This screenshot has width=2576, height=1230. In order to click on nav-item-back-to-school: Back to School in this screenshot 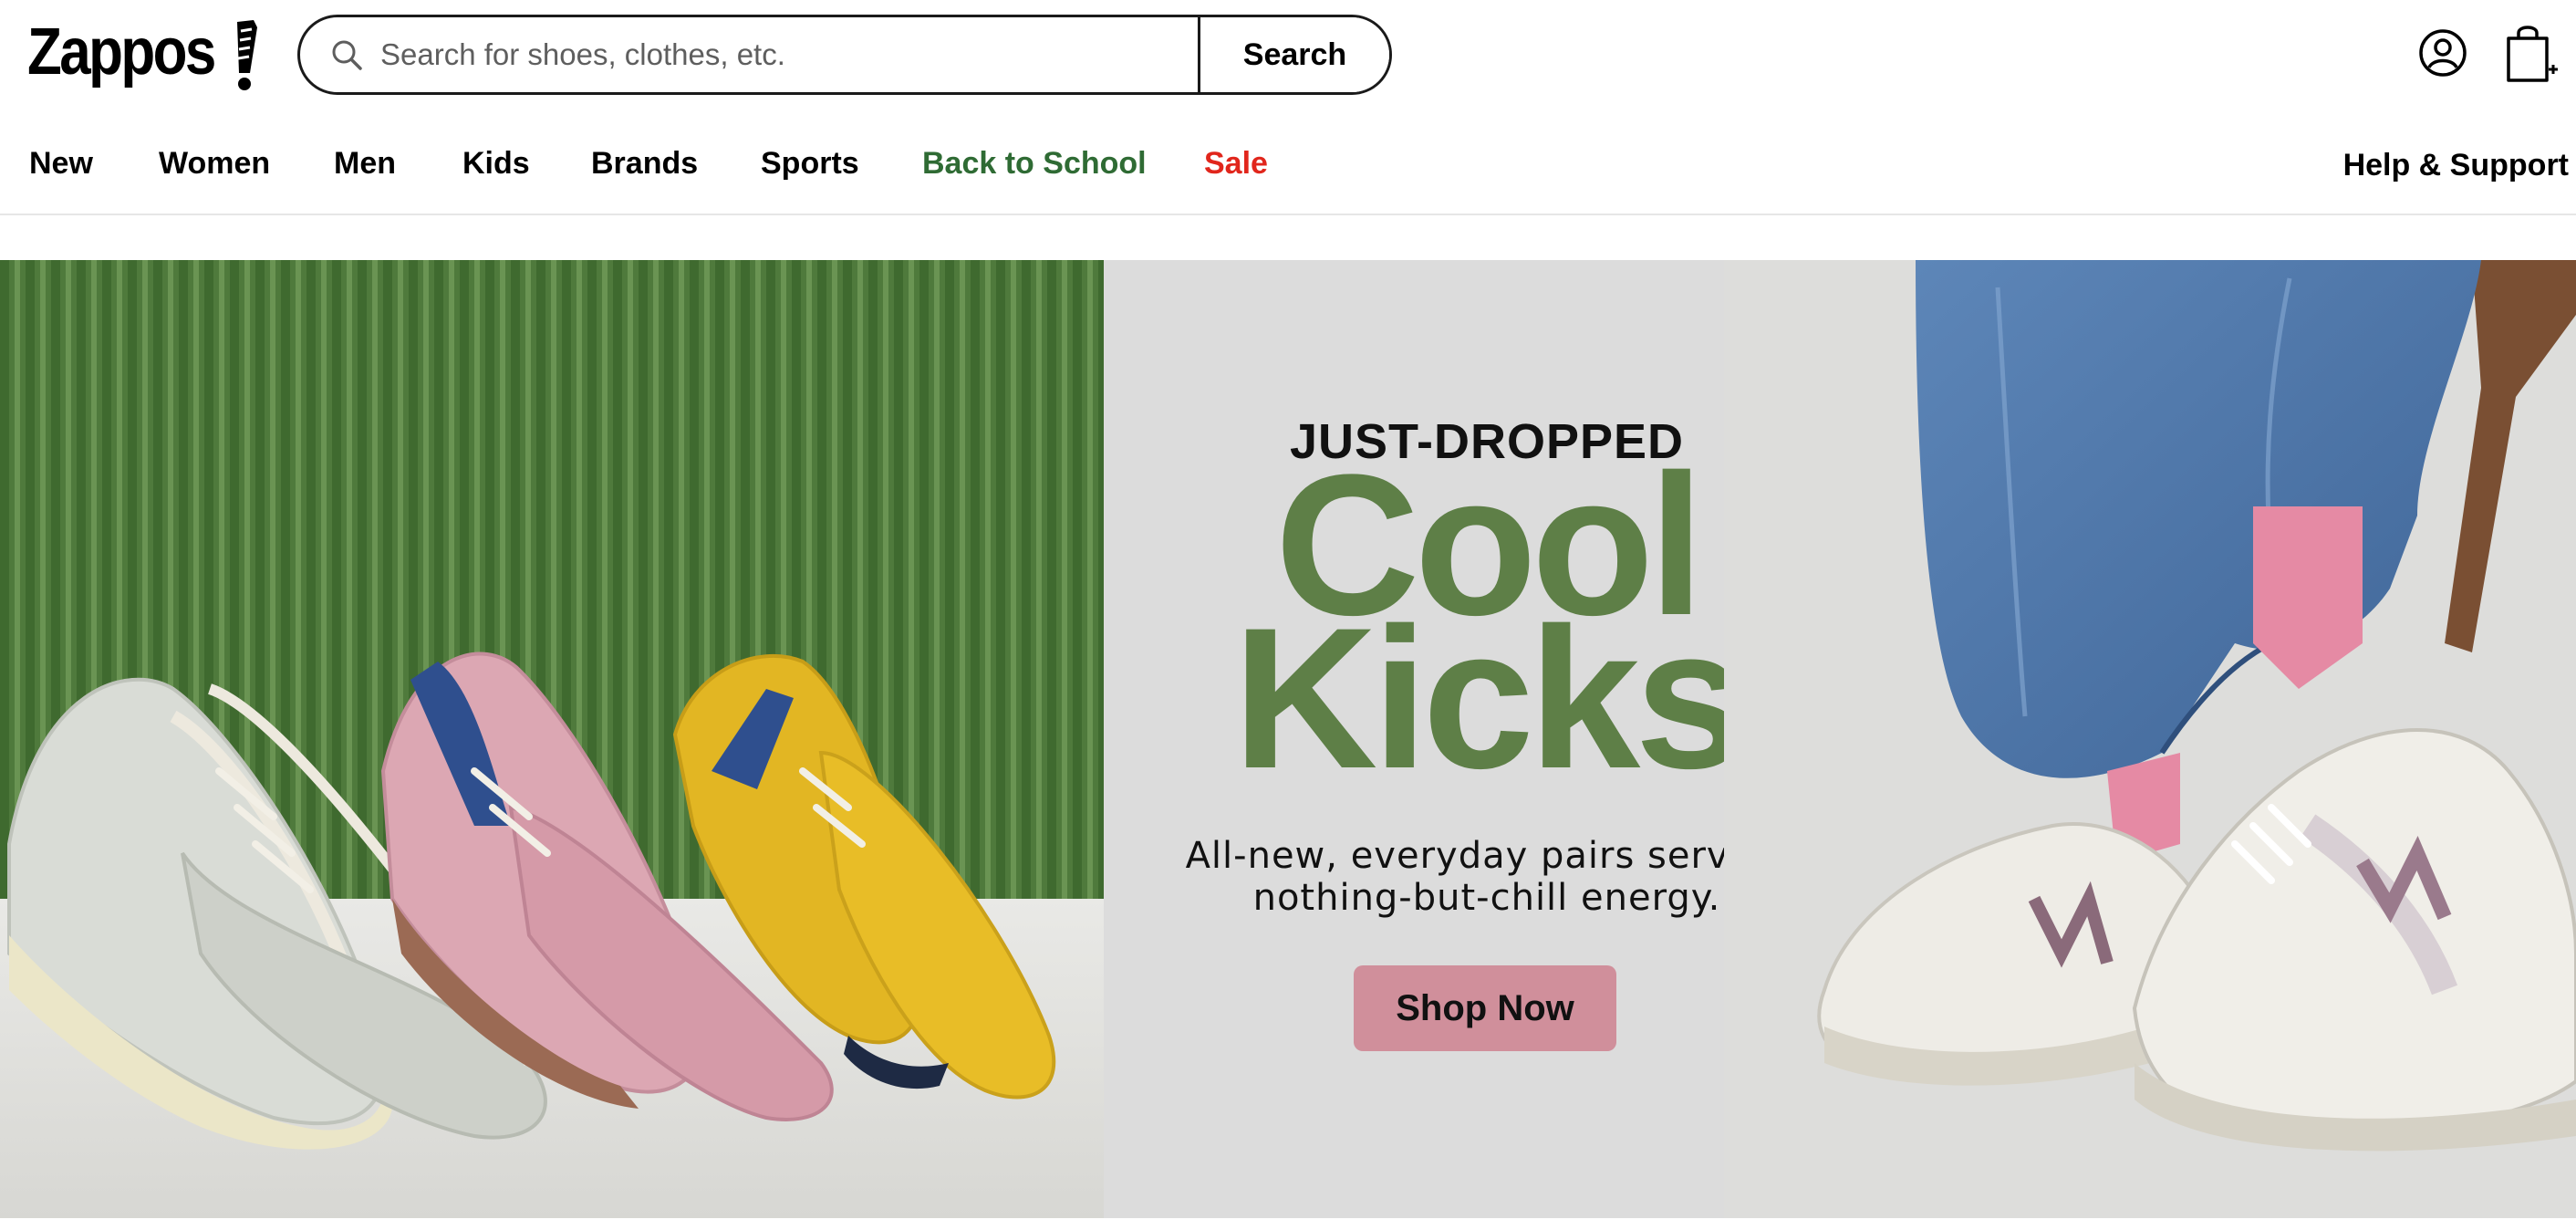, I will do `click(1034, 164)`.